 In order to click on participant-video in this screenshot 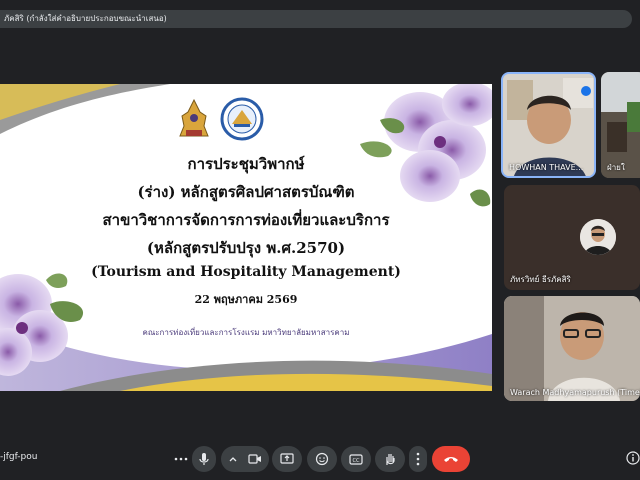, I will do `click(572, 348)`.